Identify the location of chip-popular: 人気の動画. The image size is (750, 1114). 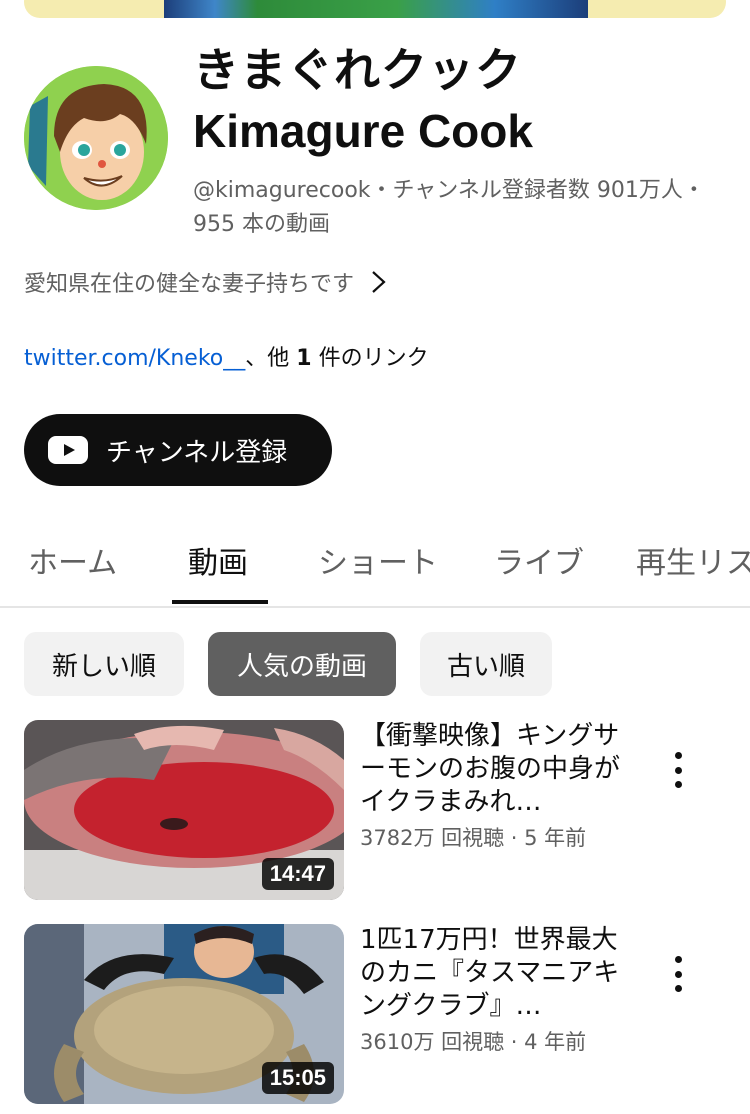
(302, 664).